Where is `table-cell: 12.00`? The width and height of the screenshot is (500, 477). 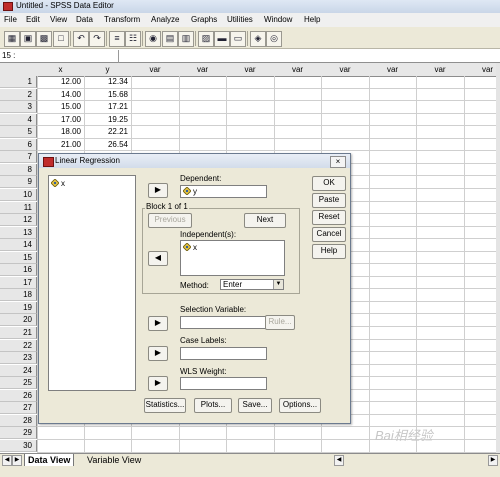
table-cell: 12.00 is located at coordinates (60, 82).